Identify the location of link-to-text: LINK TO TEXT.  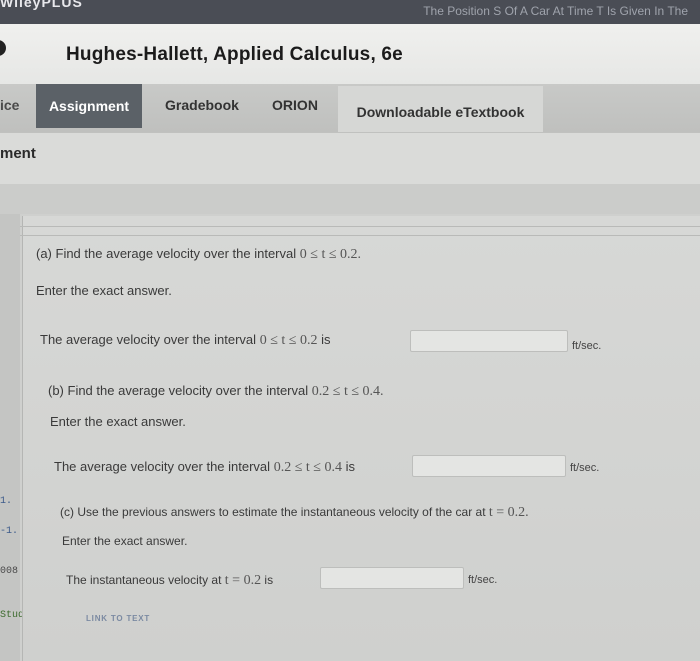
(118, 618).